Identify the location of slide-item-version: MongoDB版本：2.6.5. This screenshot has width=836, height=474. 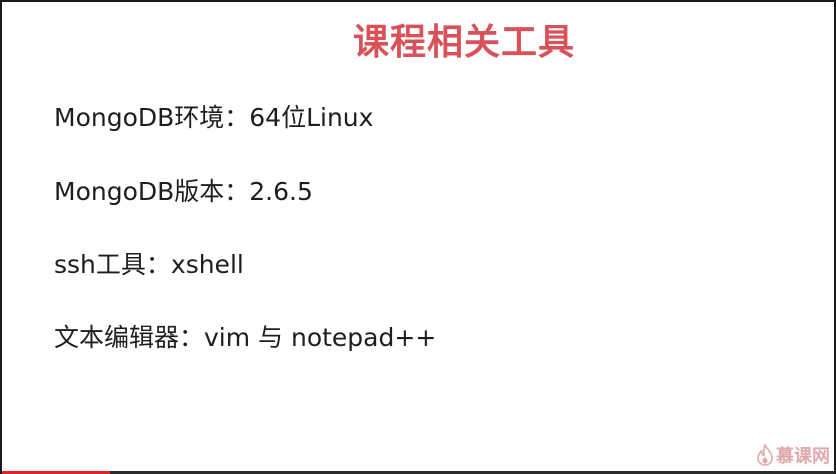
(183, 191).